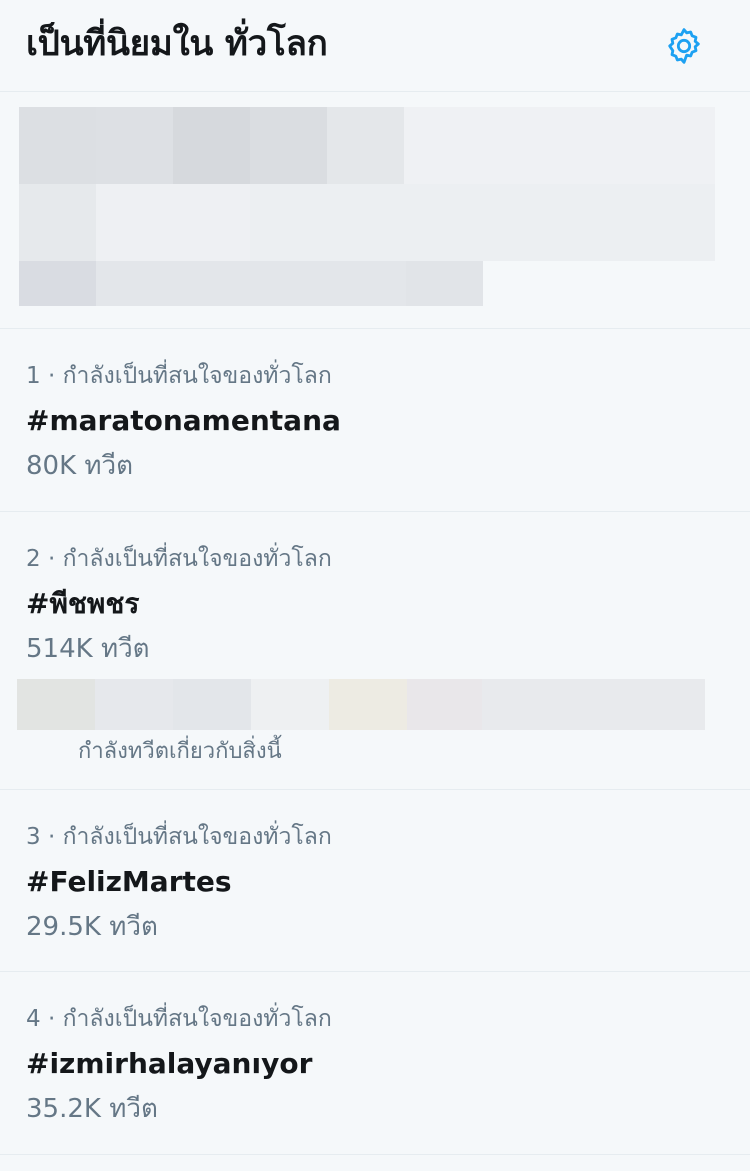 The image size is (750, 1171). What do you see at coordinates (169, 1063) in the screenshot?
I see `trend-name: #izmirhalayanıyor` at bounding box center [169, 1063].